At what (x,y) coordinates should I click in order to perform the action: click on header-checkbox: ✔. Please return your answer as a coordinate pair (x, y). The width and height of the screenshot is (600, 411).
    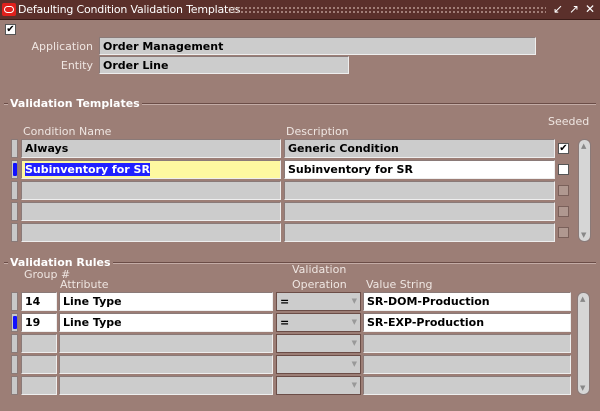
    Looking at the image, I should click on (10, 29).